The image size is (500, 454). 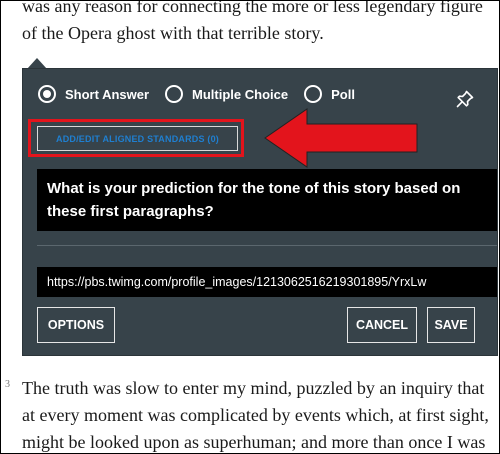 I want to click on radio-short-answer-label: Short Answer, so click(x=107, y=94).